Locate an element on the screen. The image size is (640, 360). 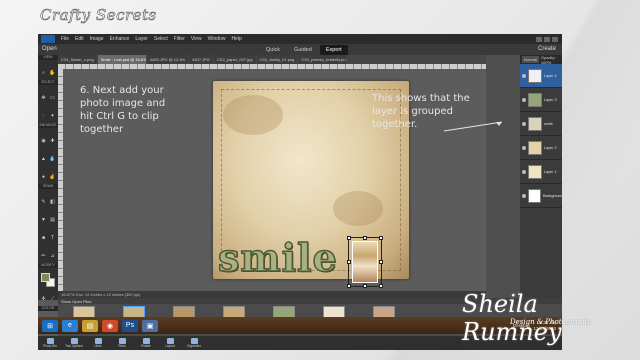
magic-wand-tool-icon: ✦ is located at coordinates (52, 116).